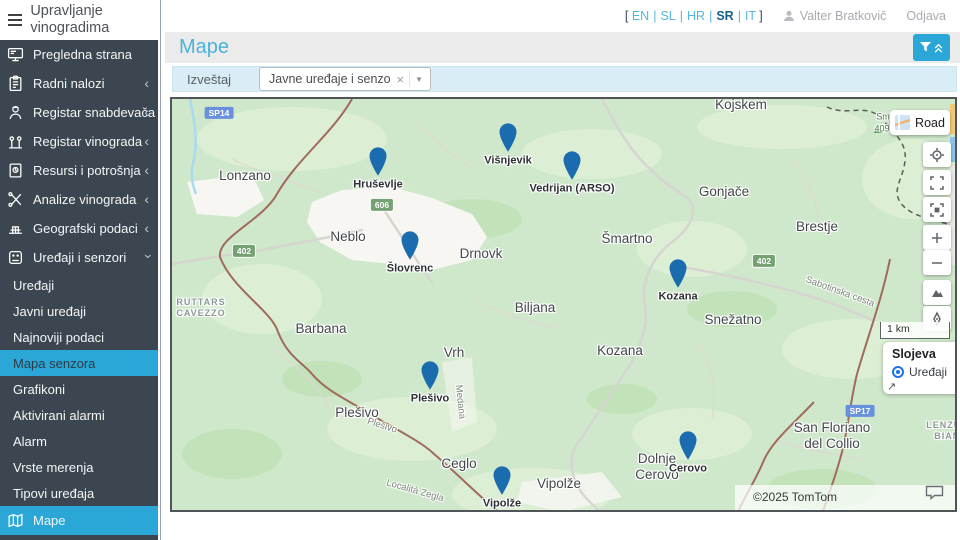 This screenshot has width=960, height=540. What do you see at coordinates (759, 16) in the screenshot?
I see `bracket: ]` at bounding box center [759, 16].